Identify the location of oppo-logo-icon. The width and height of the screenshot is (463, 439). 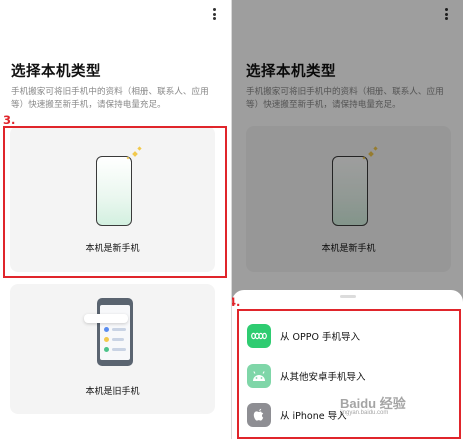
(259, 336).